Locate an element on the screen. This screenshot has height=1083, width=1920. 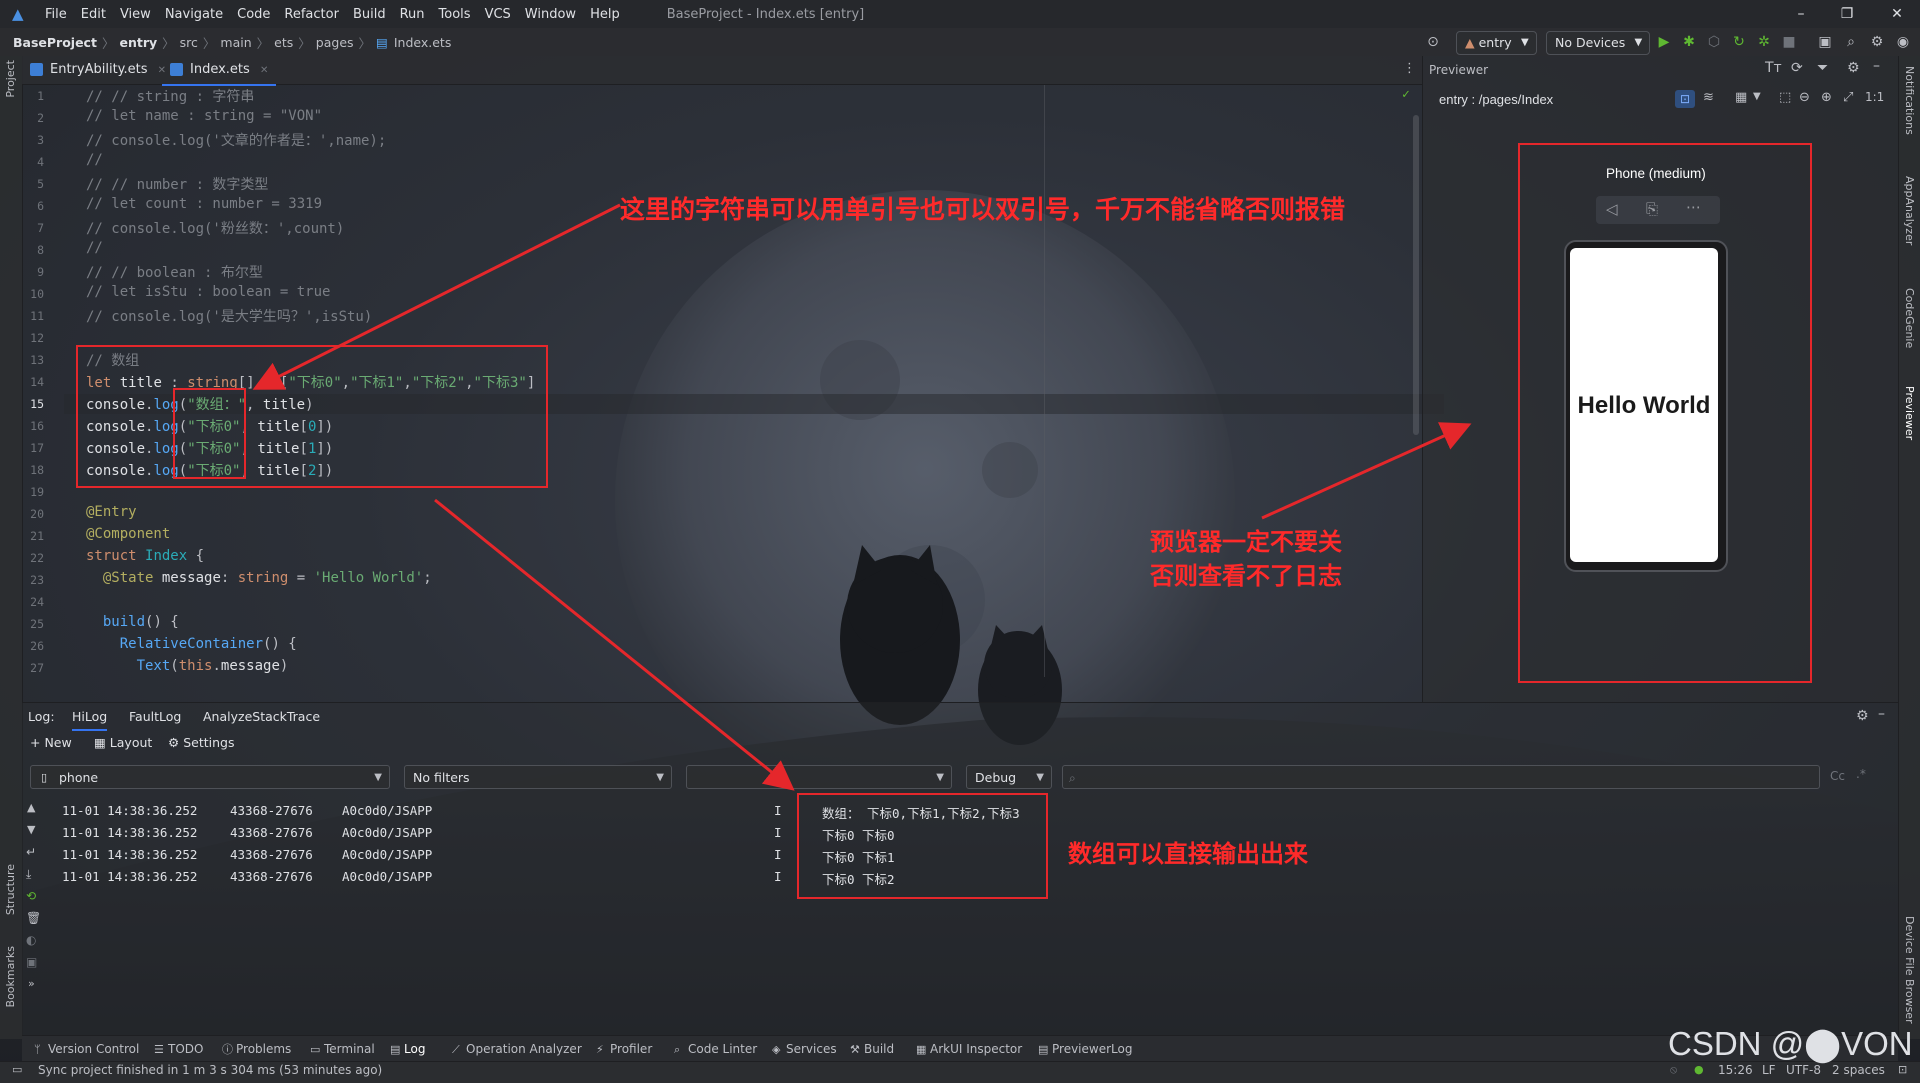
hide-log-panel-icon: – is located at coordinates (1881, 714).